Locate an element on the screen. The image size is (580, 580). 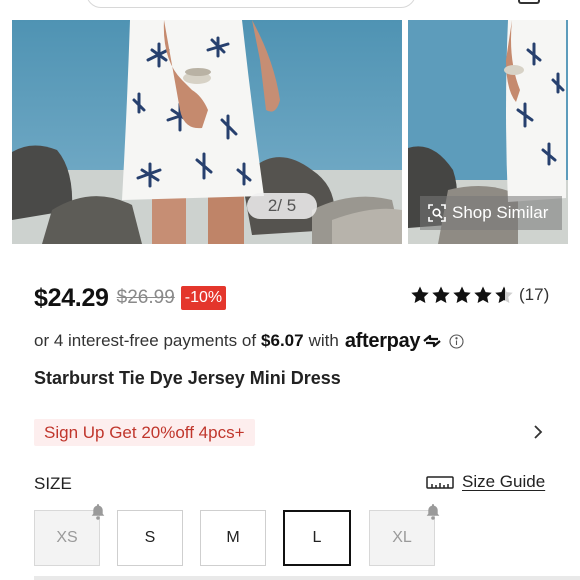
price-row: $24.29 $26.99 -10% is located at coordinates (130, 298).